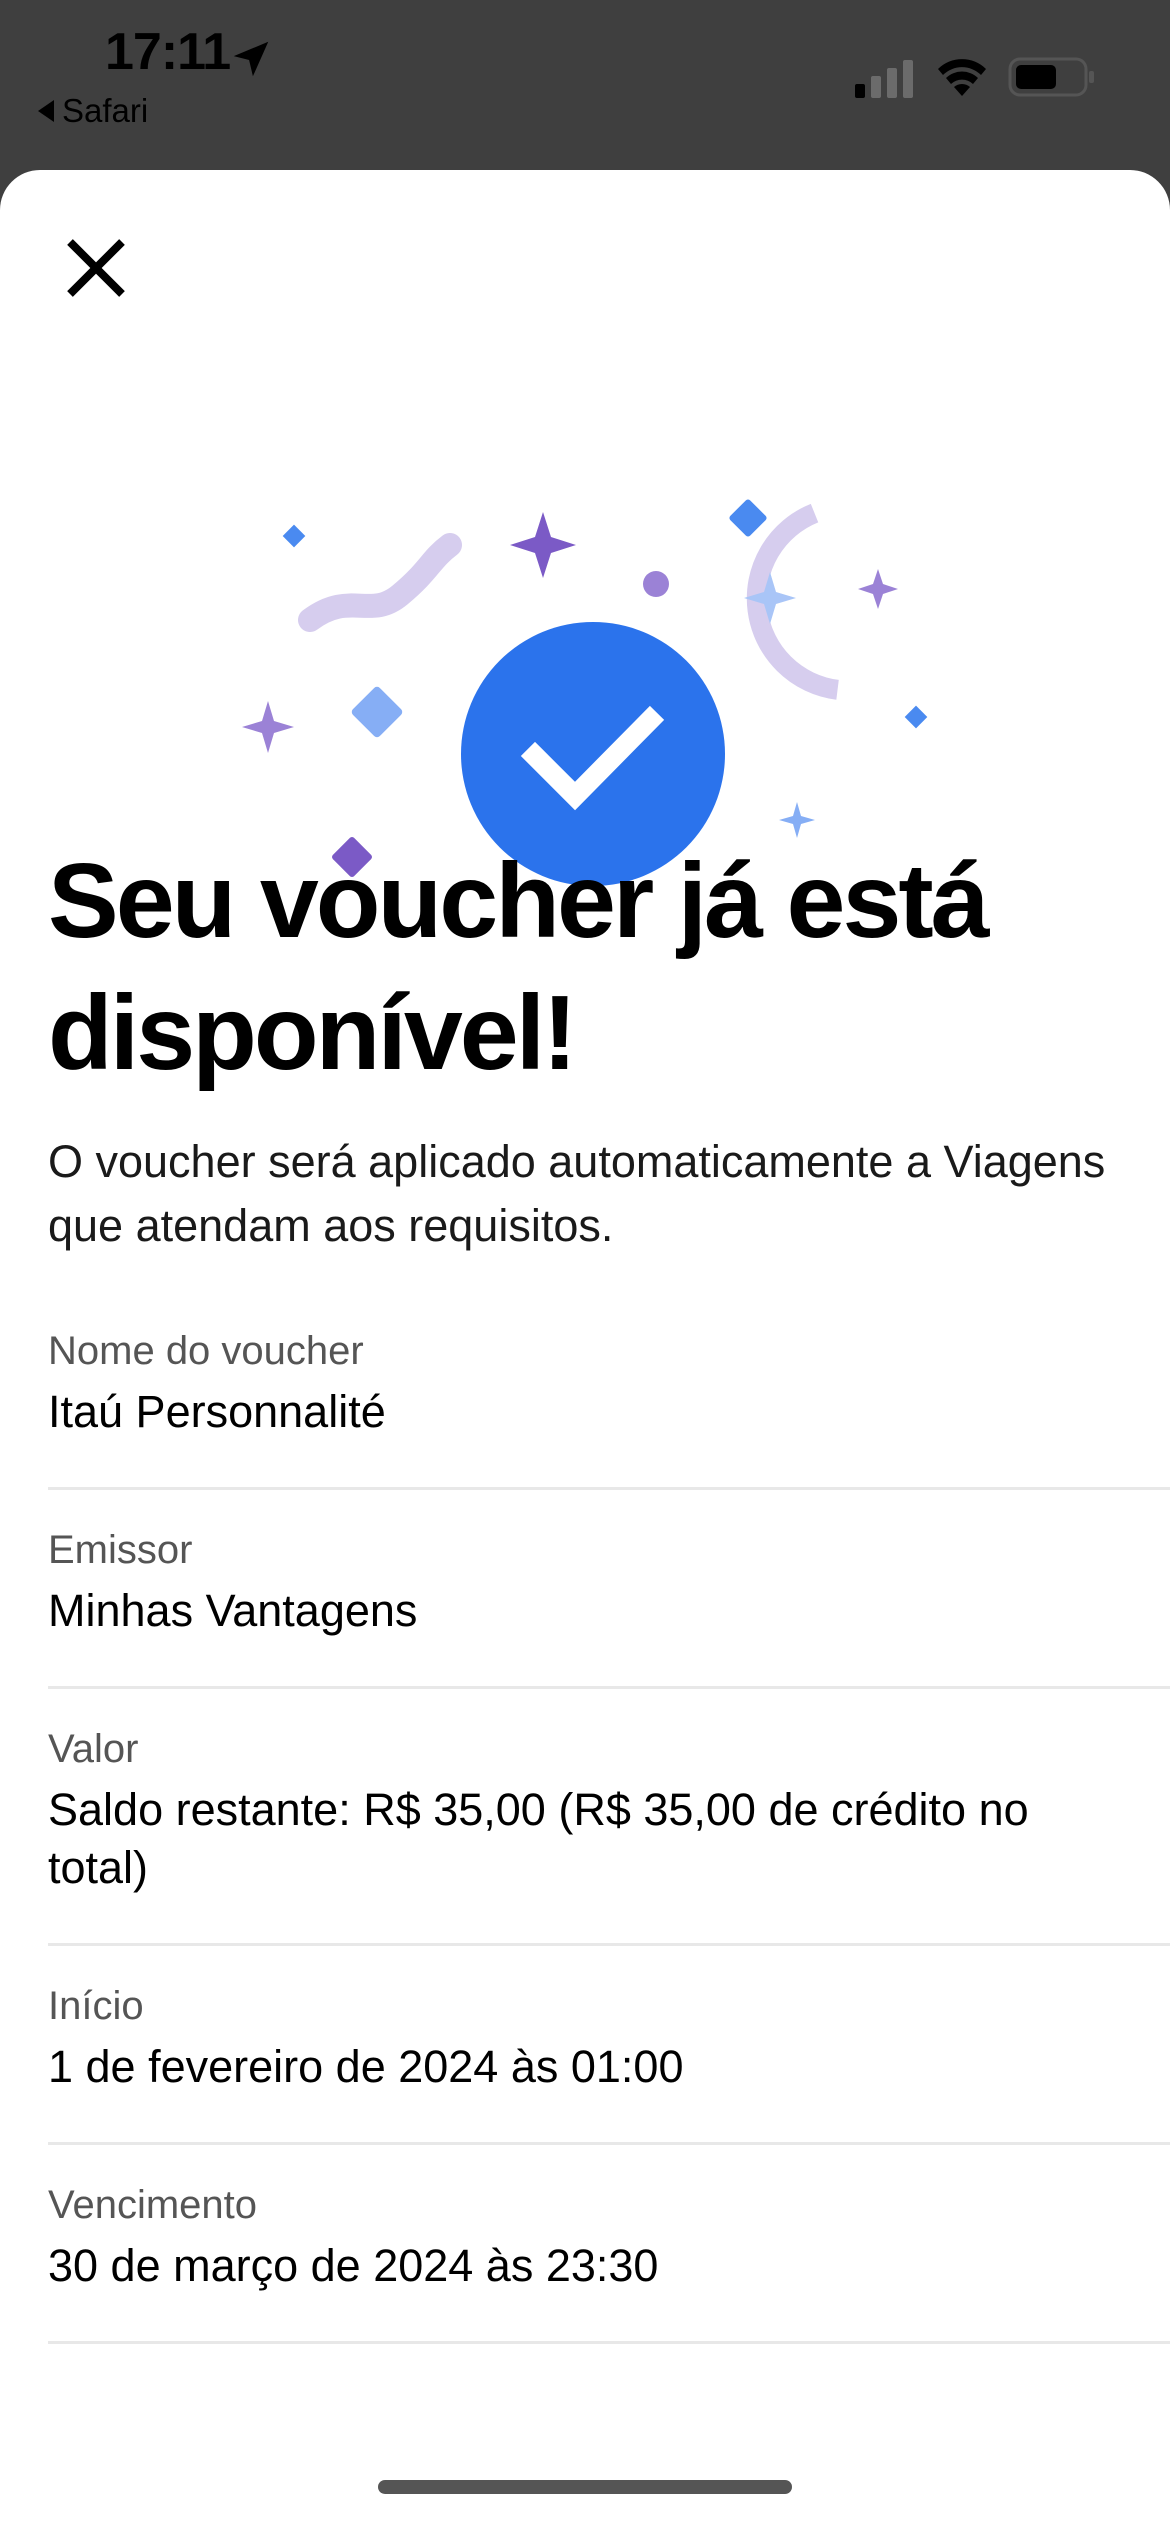 The image size is (1170, 2532). I want to click on back-safari-label: Safari, so click(105, 110).